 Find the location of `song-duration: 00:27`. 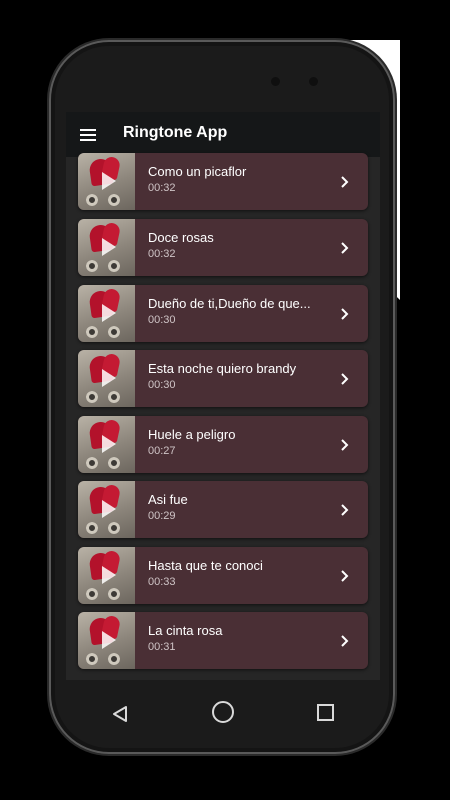

song-duration: 00:27 is located at coordinates (162, 451).